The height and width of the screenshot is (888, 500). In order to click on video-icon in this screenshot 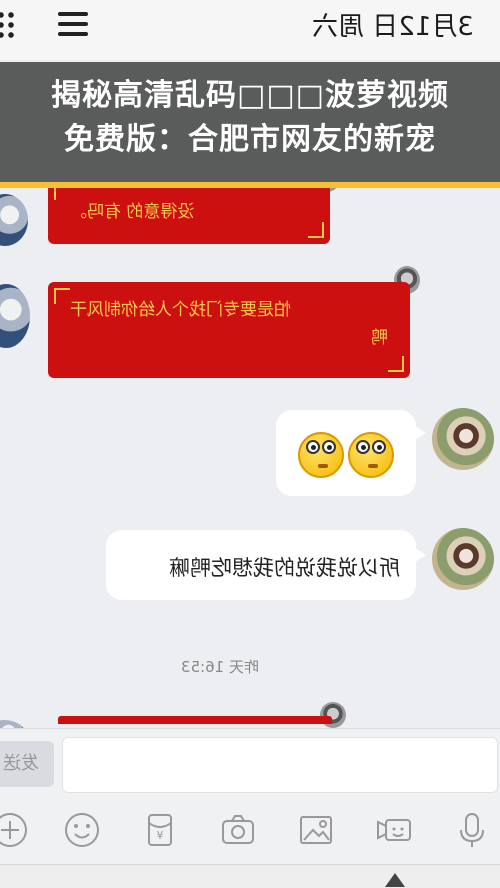, I will do `click(394, 830)`.